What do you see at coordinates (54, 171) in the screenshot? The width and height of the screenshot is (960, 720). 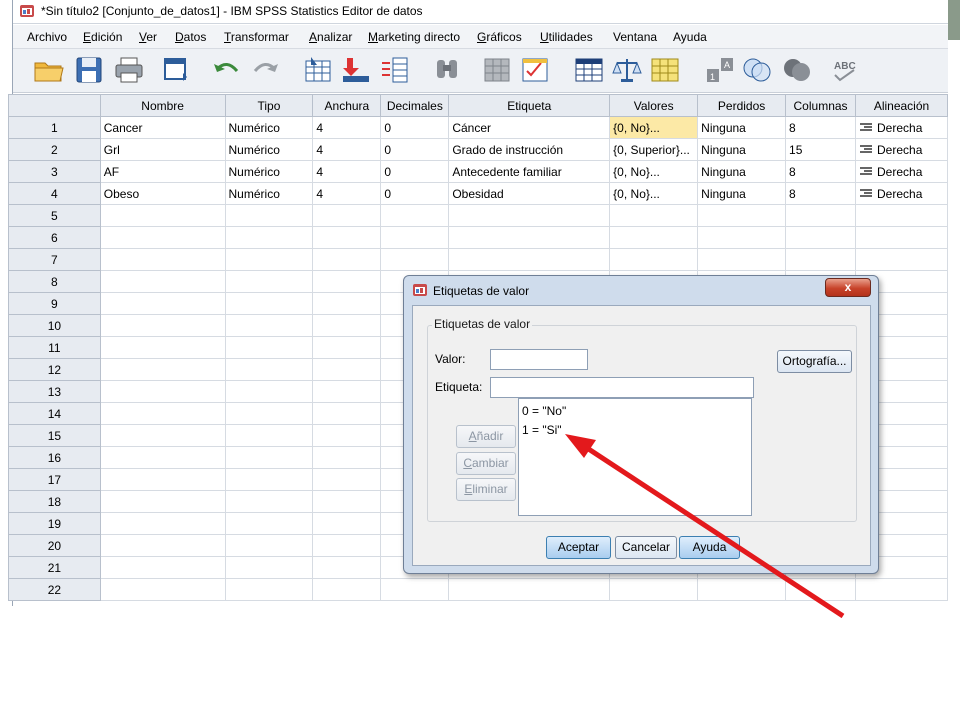 I see `row-number: 3` at bounding box center [54, 171].